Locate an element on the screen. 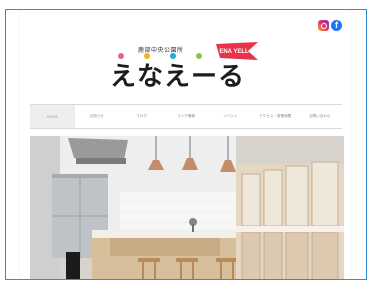  nav-blog: ブログ is located at coordinates (141, 116).